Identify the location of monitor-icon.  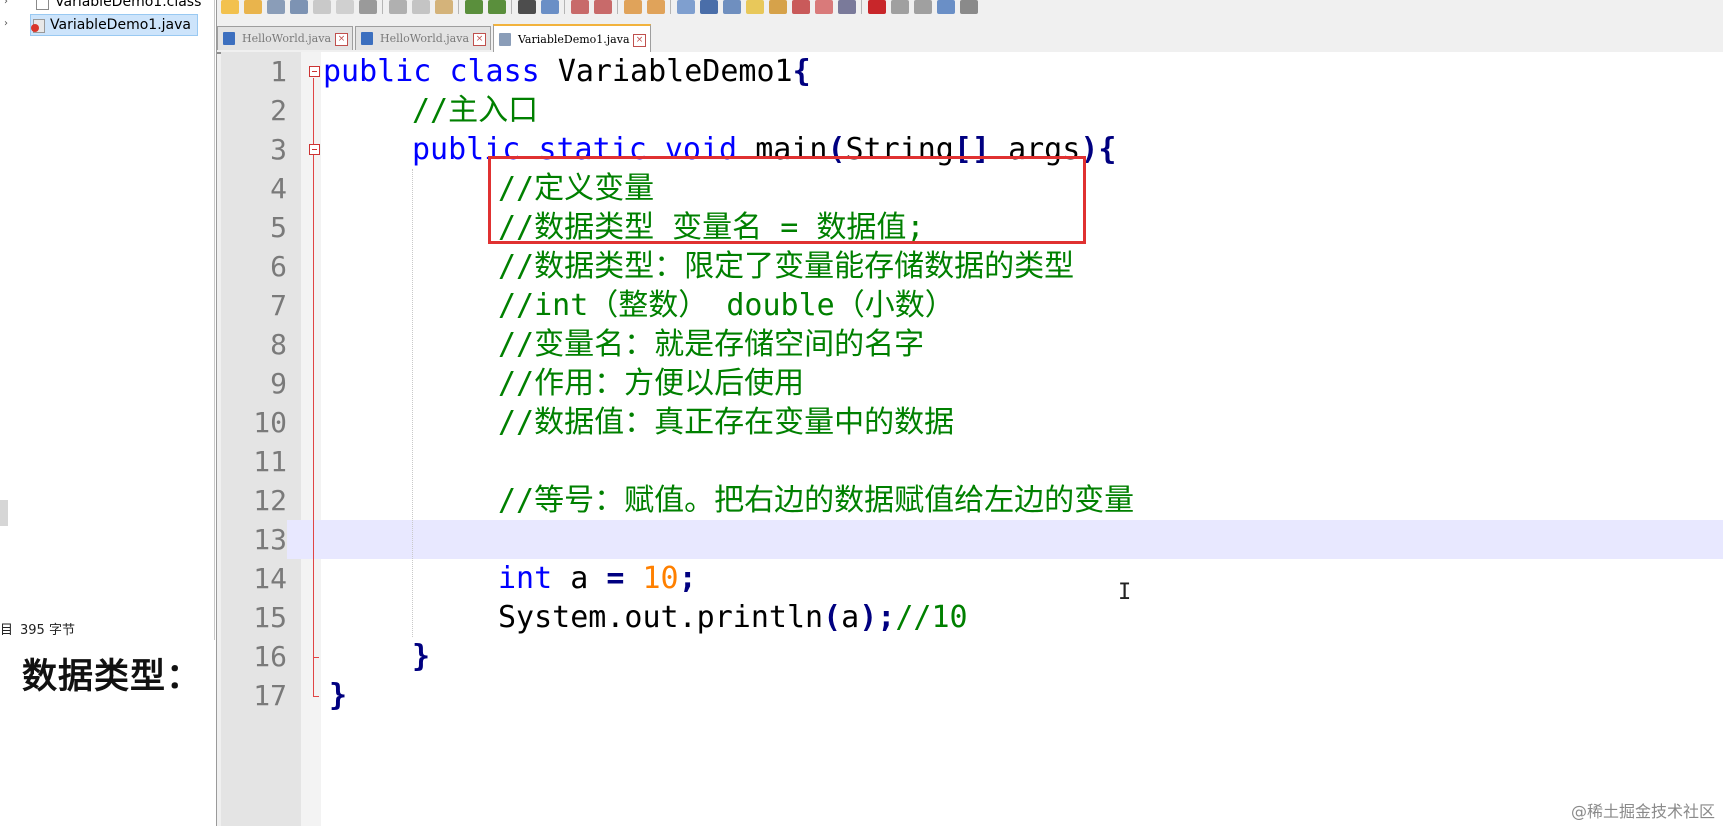
(847, 7).